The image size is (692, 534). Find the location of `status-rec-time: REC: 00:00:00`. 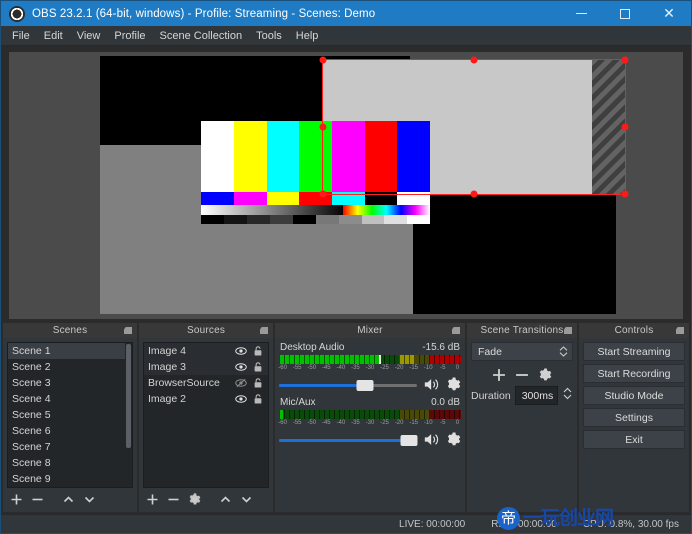

status-rec-time: REC: 00:00:00 is located at coordinates (524, 524).